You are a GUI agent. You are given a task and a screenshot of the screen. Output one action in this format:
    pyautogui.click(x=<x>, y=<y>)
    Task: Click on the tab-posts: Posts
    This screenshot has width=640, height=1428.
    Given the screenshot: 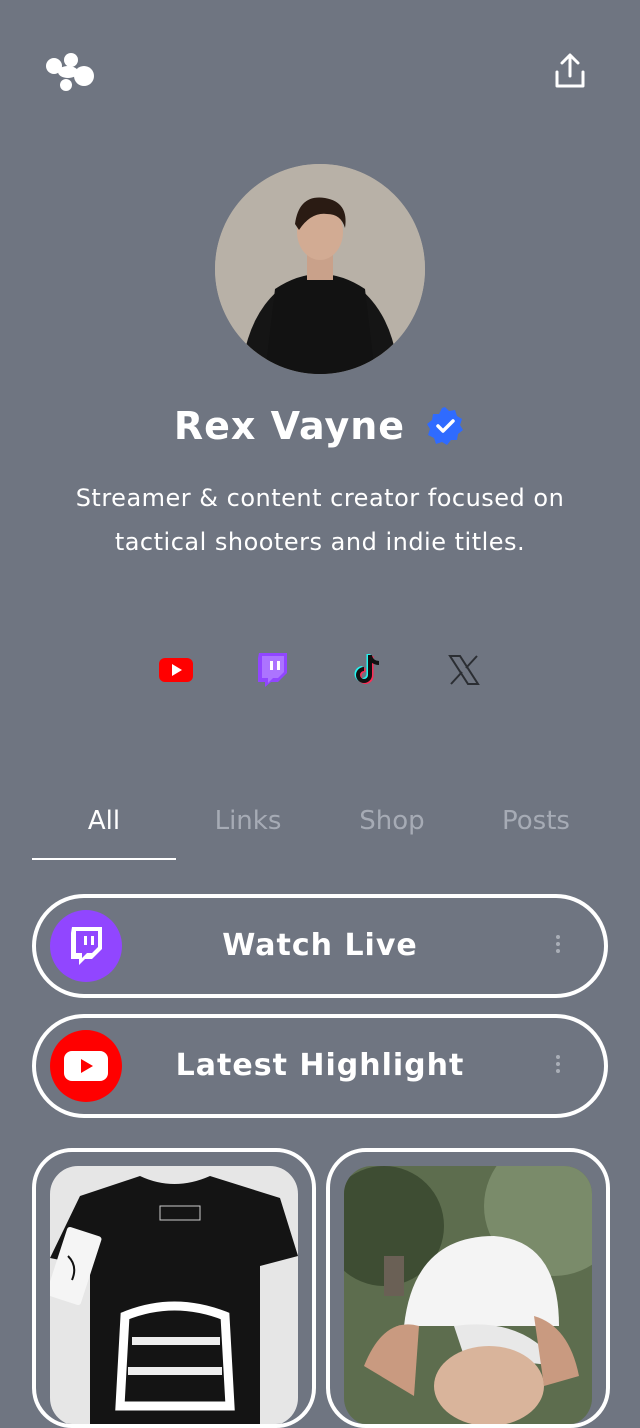 What is the action you would take?
    pyautogui.click(x=536, y=828)
    